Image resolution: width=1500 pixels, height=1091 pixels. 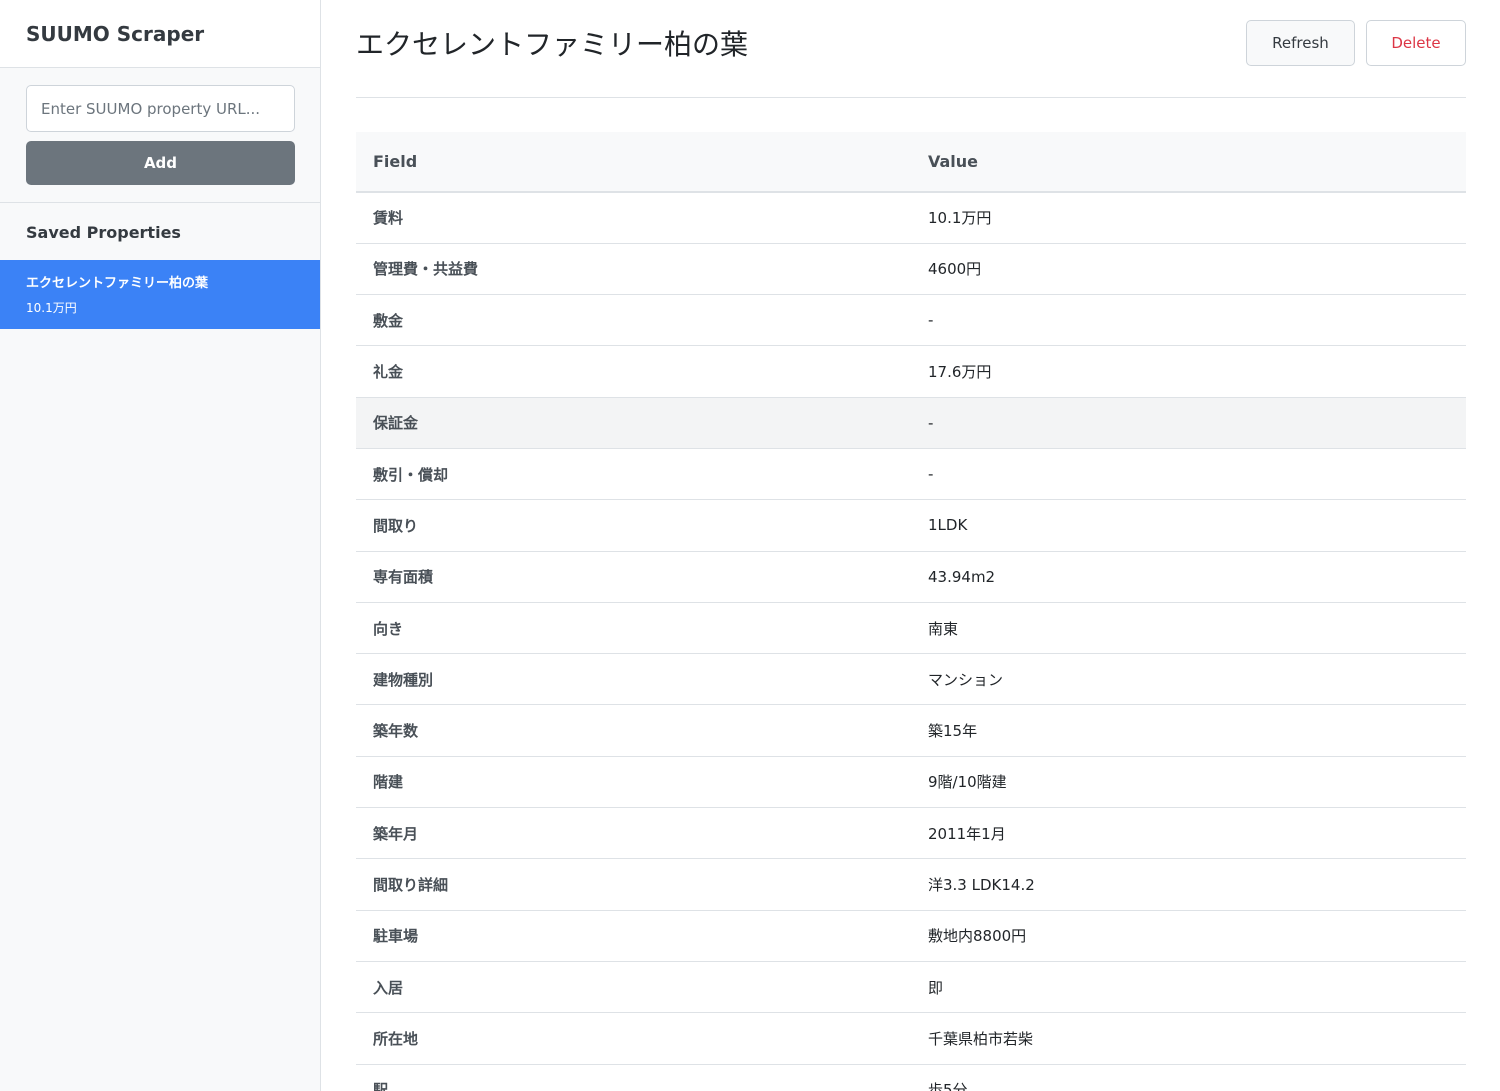 I want to click on table-row: 礼金 17.6万円, so click(x=911, y=371).